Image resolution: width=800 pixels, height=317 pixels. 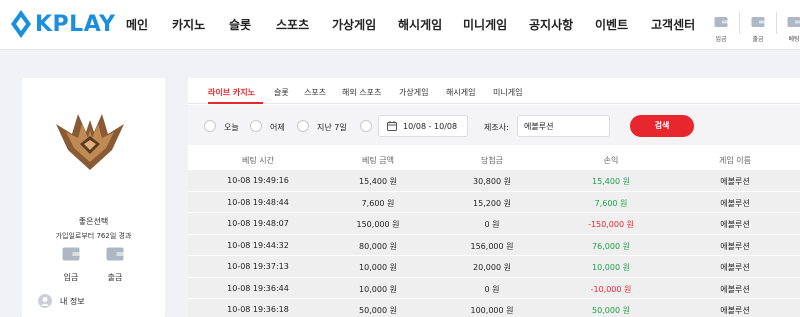 I want to click on nav-item-notice: 공지사항, so click(x=551, y=24).